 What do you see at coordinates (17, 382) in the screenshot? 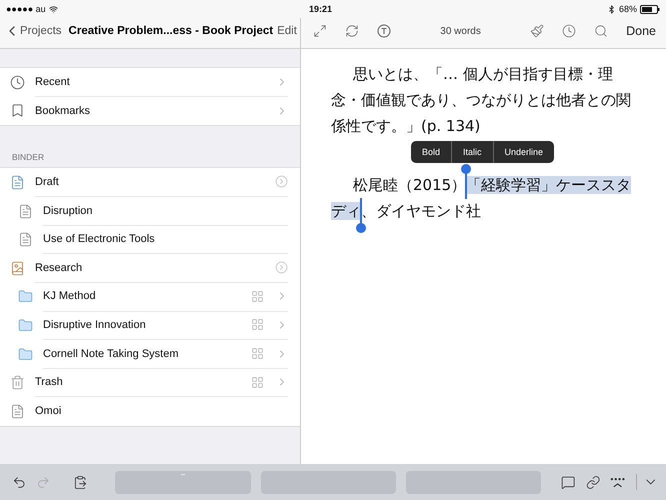
I see `trash-icon` at bounding box center [17, 382].